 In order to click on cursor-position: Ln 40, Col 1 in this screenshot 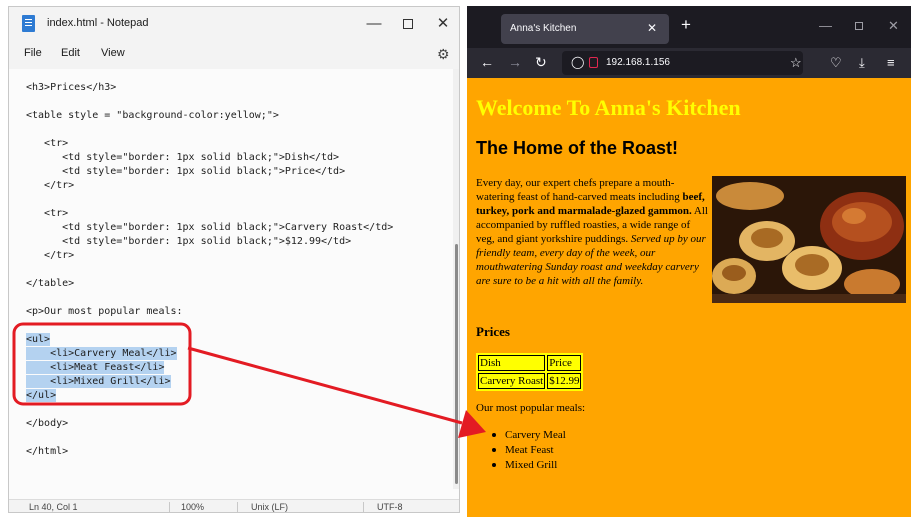, I will do `click(53, 507)`.